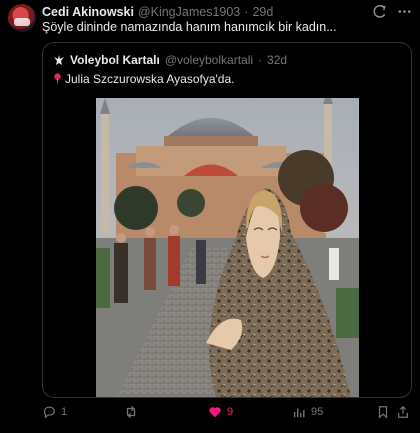 The width and height of the screenshot is (420, 433). What do you see at coordinates (307, 412) in the screenshot?
I see `views-button: 95` at bounding box center [307, 412].